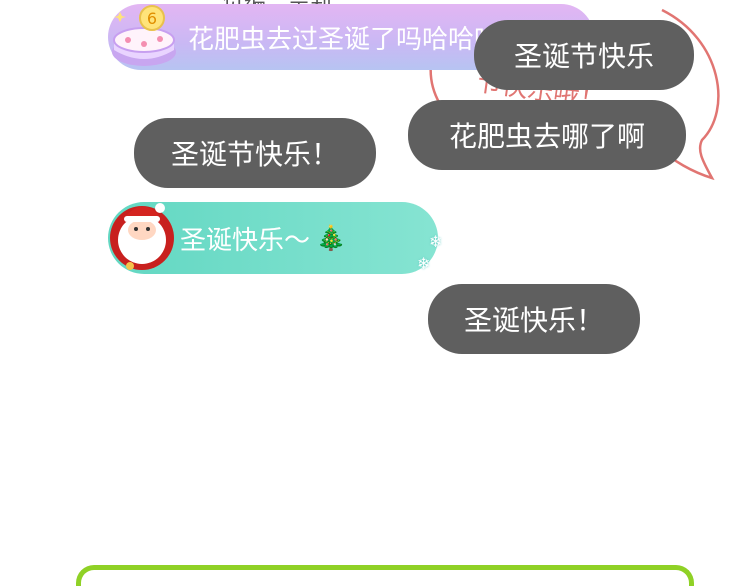 The width and height of the screenshot is (750, 586). What do you see at coordinates (245, 240) in the screenshot?
I see `bubble-text: 圣诞快乐～` at bounding box center [245, 240].